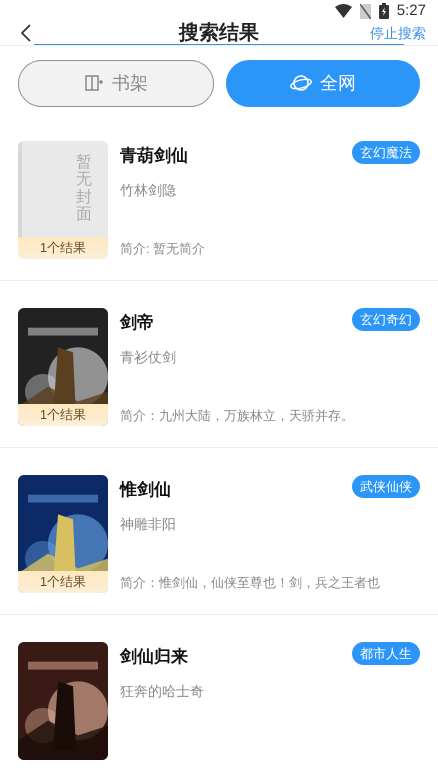  What do you see at coordinates (84, 187) in the screenshot?
I see `no-cover-text: 暂无封面` at bounding box center [84, 187].